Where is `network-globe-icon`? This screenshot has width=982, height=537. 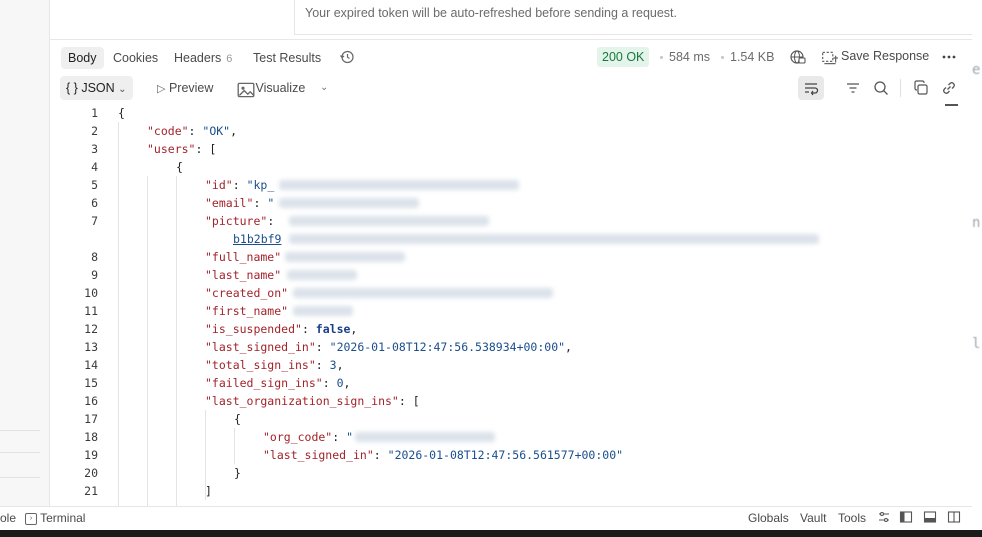
network-globe-icon is located at coordinates (798, 57).